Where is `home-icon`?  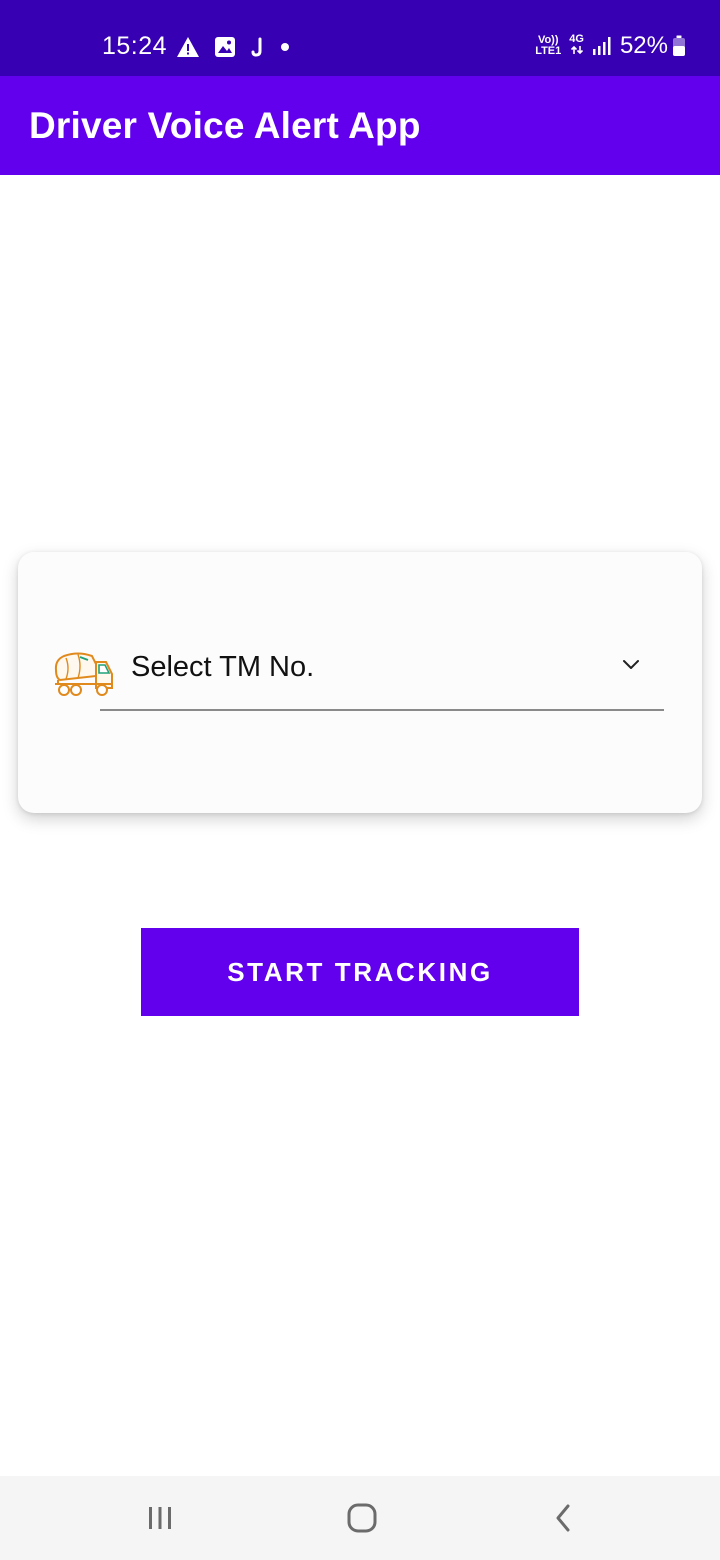 home-icon is located at coordinates (362, 1518).